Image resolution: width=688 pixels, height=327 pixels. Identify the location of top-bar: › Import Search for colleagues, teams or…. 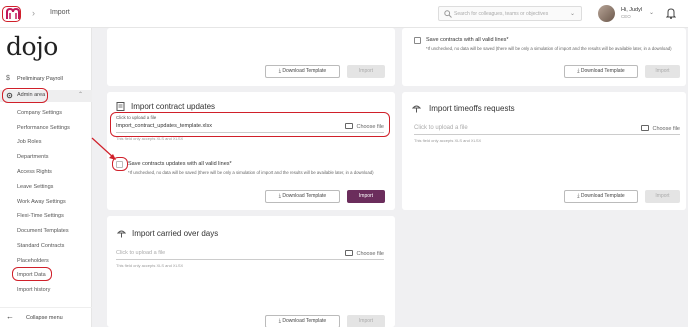
(344, 14).